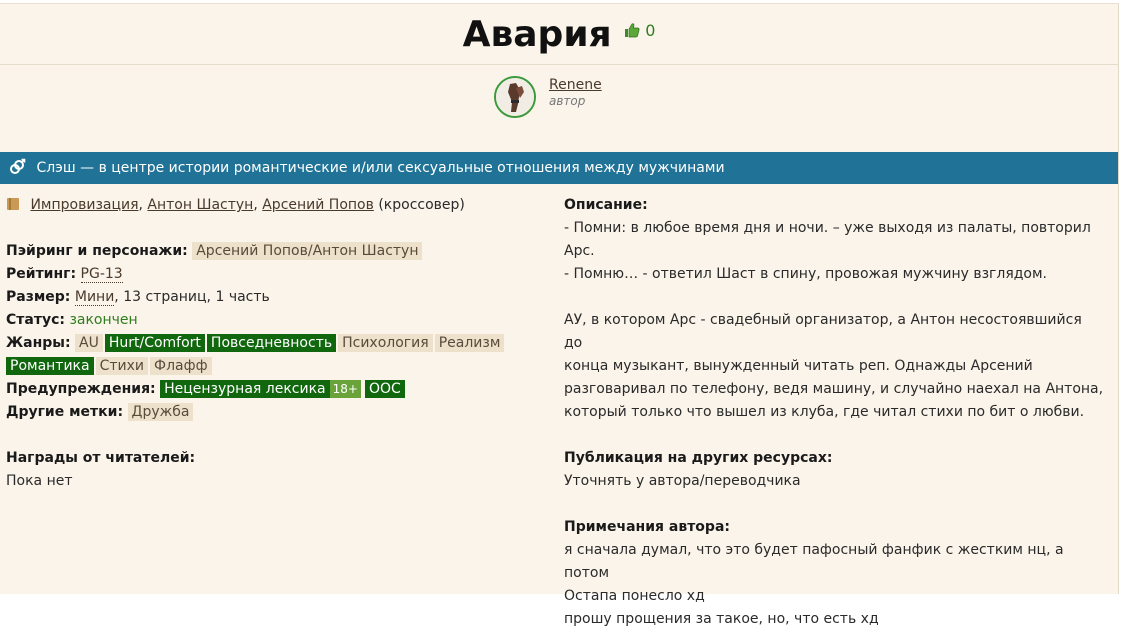 Image resolution: width=1123 pixels, height=631 pixels. I want to click on warning-tag-ooc: ООС, so click(384, 389).